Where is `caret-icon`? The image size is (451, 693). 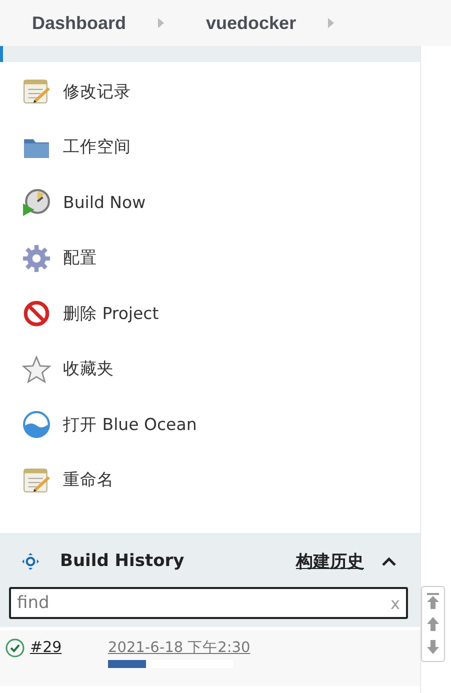 caret-icon is located at coordinates (389, 561).